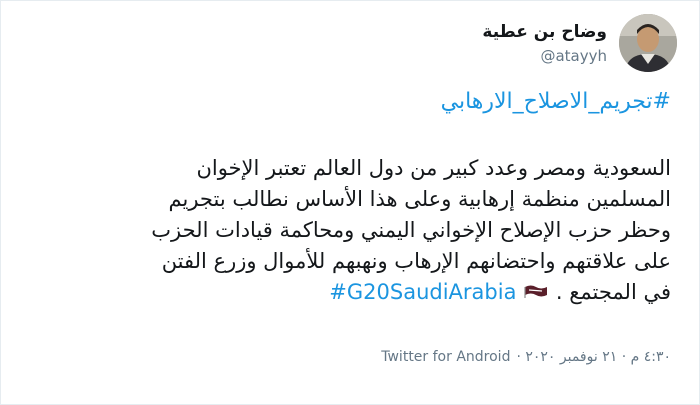 This screenshot has height=405, width=700. I want to click on avatar-image, so click(648, 43).